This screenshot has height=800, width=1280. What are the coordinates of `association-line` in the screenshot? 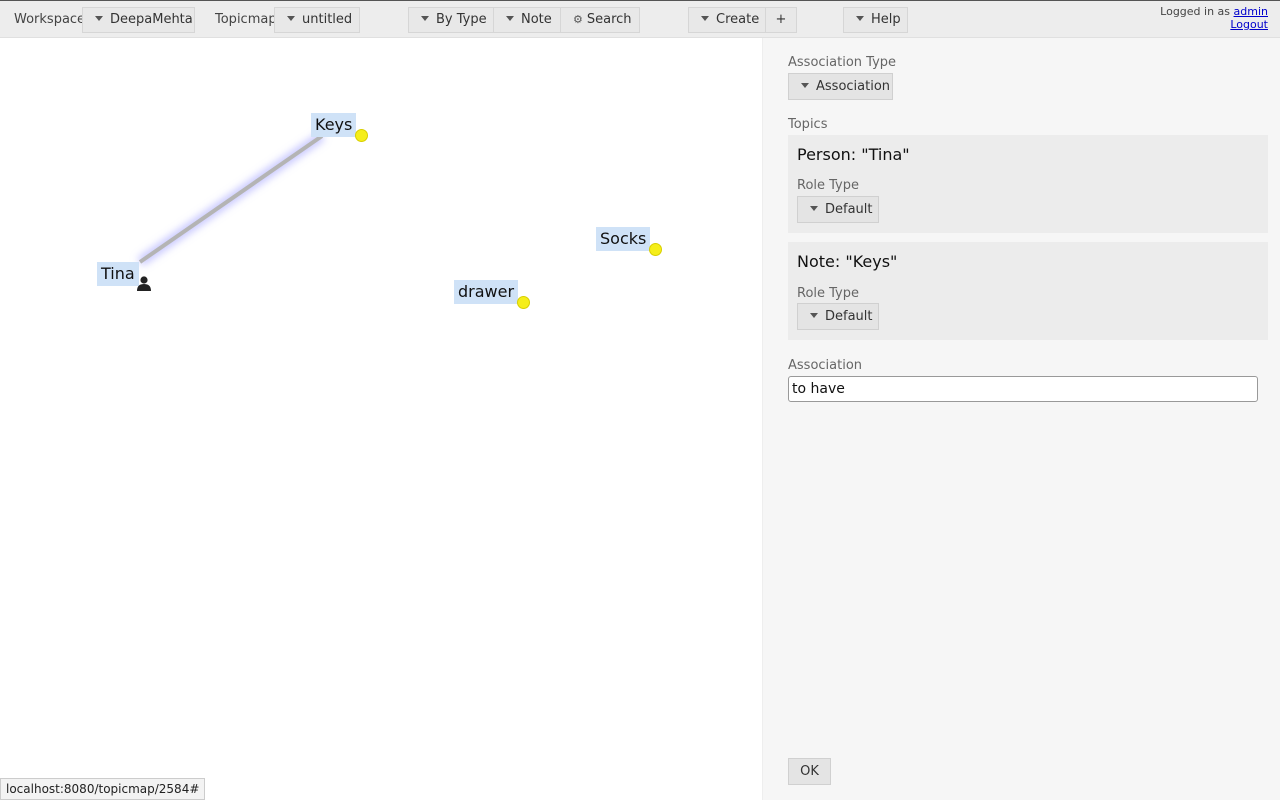 It's located at (231, 199).